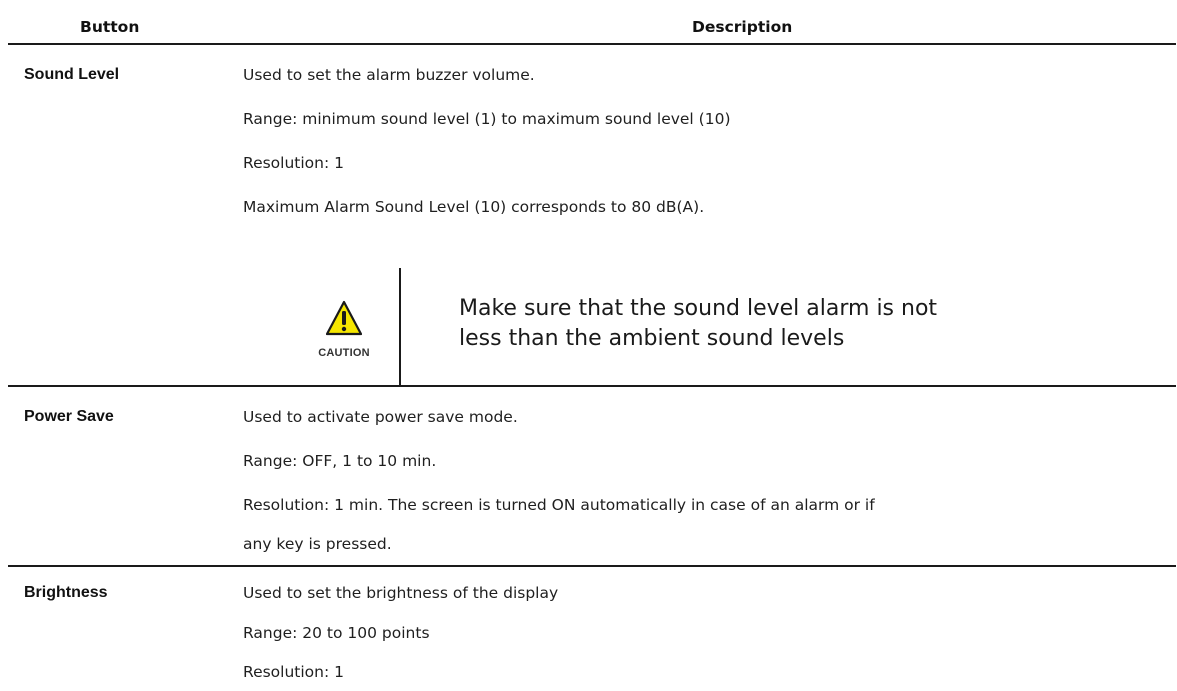 The height and width of the screenshot is (691, 1177). What do you see at coordinates (66, 592) in the screenshot?
I see `row-label-brightness: Brightness` at bounding box center [66, 592].